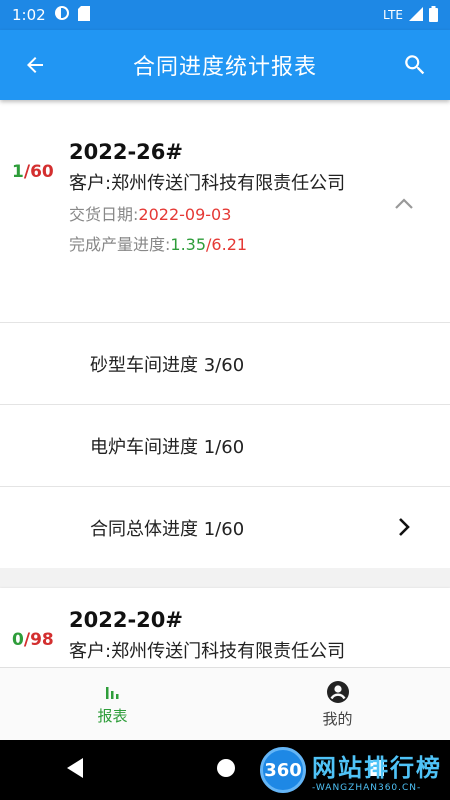 The width and height of the screenshot is (450, 800). I want to click on contract-card: 0/98 2022-20# 客户:郑州传送门科技有限责任公司, so click(225, 627).